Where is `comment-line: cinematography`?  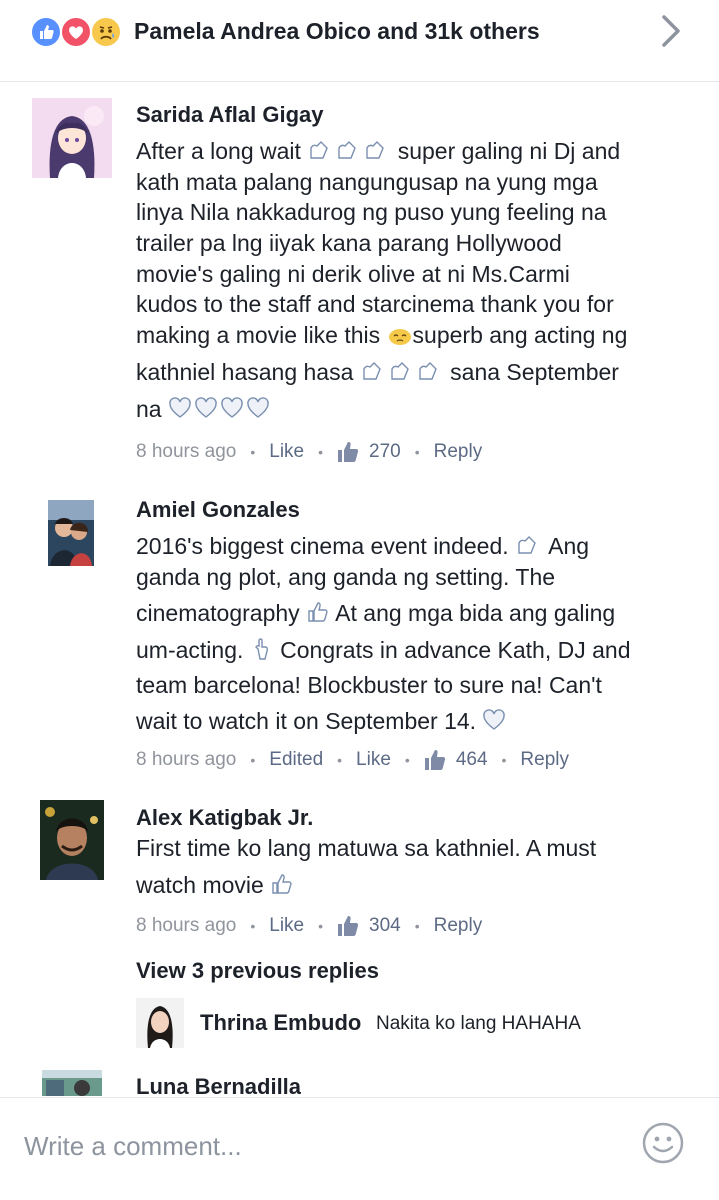 comment-line: cinematography is located at coordinates (221, 613).